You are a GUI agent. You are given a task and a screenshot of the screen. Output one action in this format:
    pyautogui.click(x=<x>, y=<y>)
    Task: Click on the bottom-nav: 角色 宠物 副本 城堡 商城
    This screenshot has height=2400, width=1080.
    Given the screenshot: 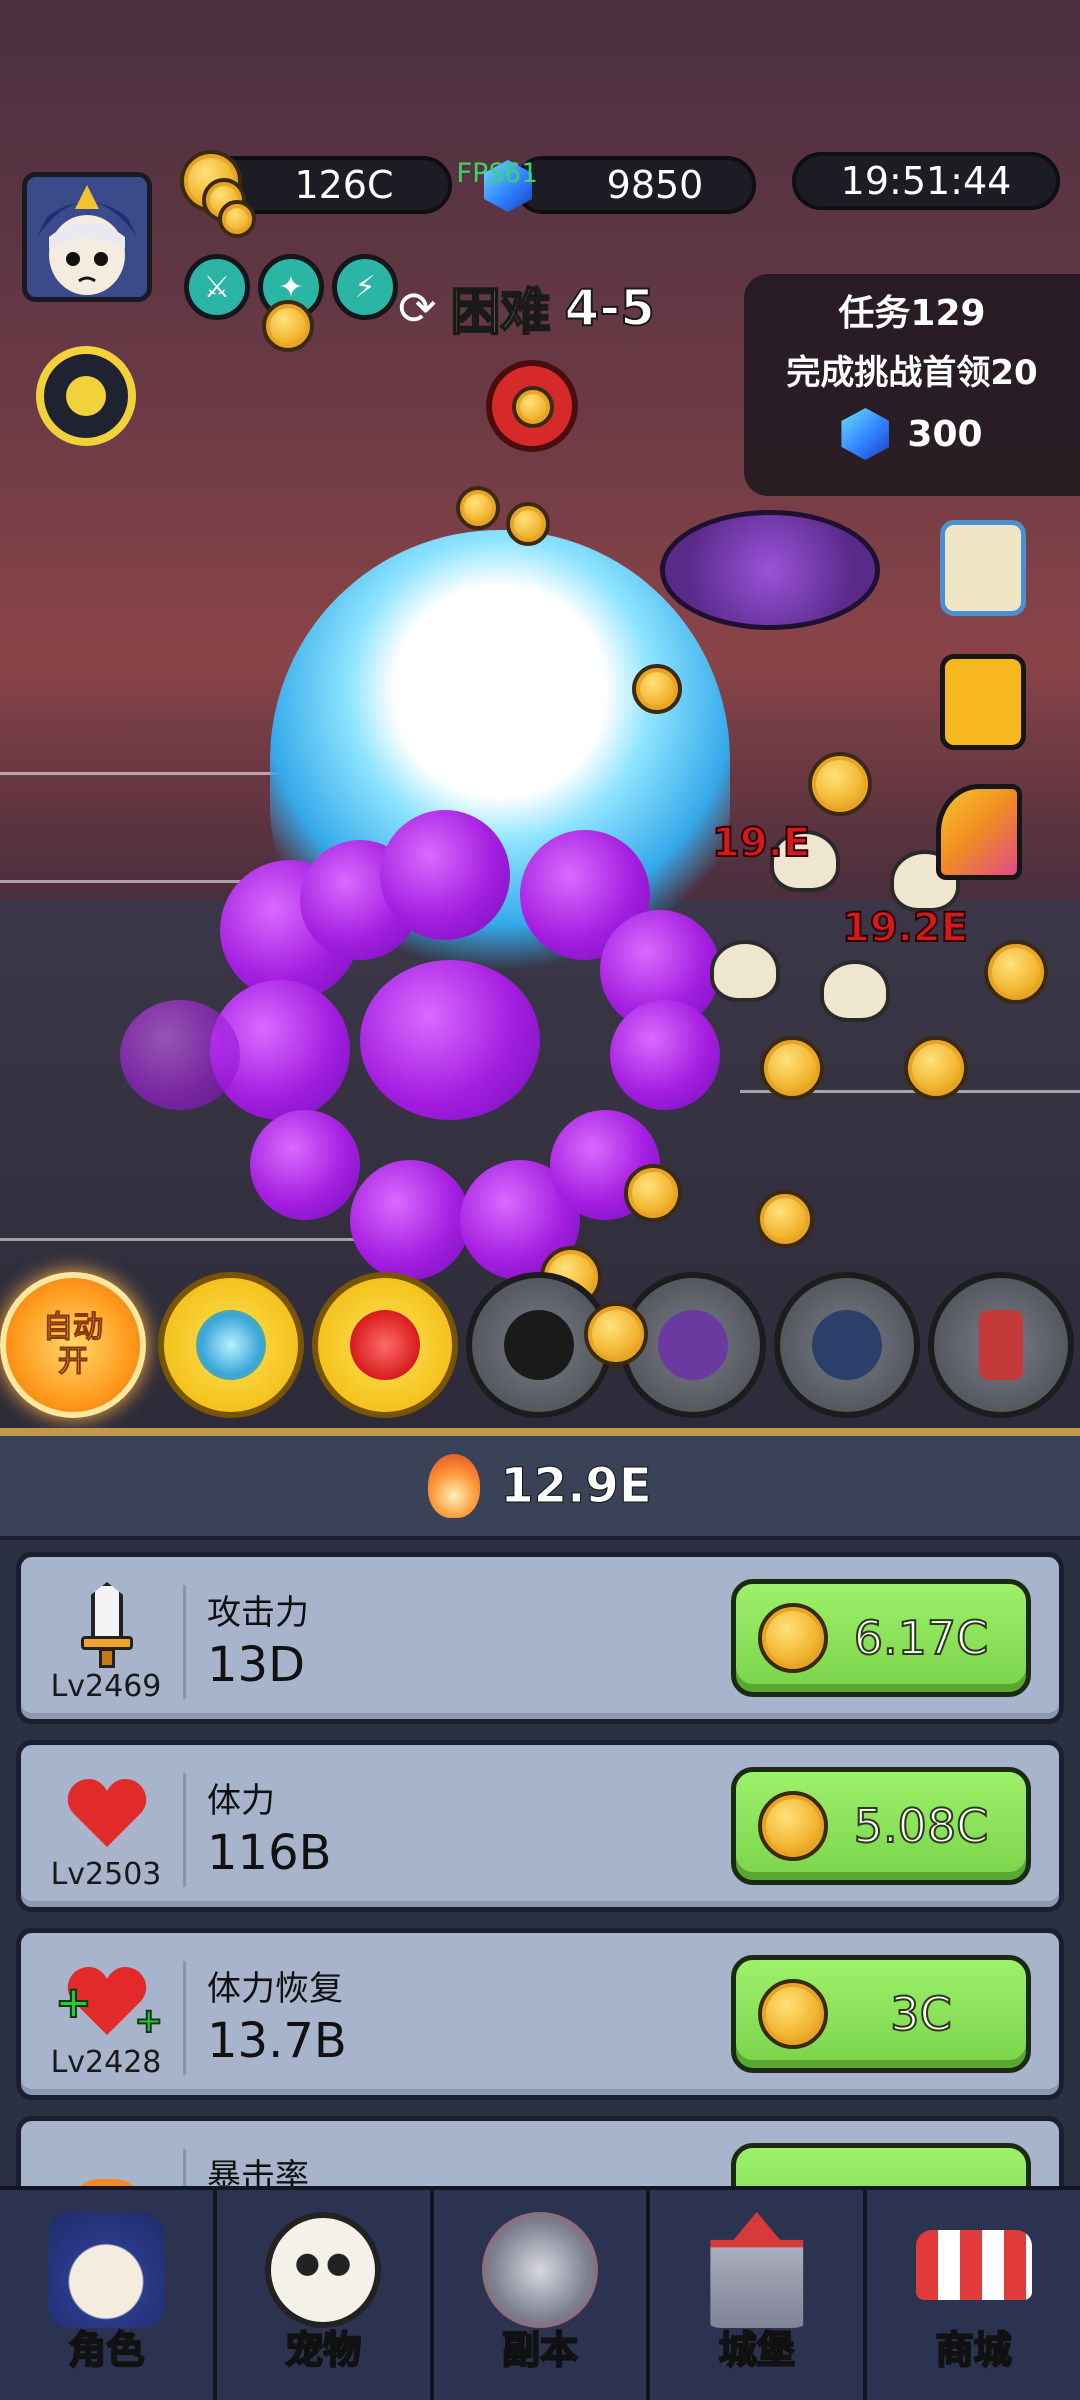 What is the action you would take?
    pyautogui.click(x=540, y=2293)
    